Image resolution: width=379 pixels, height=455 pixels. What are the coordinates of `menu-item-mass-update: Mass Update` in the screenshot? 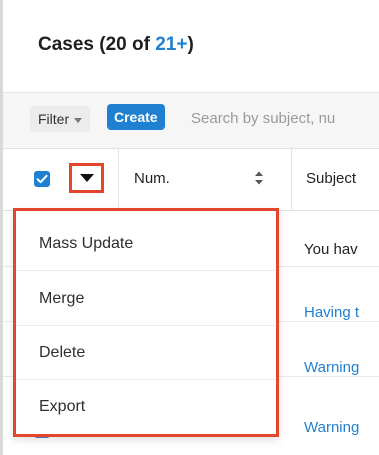 It's located at (146, 244).